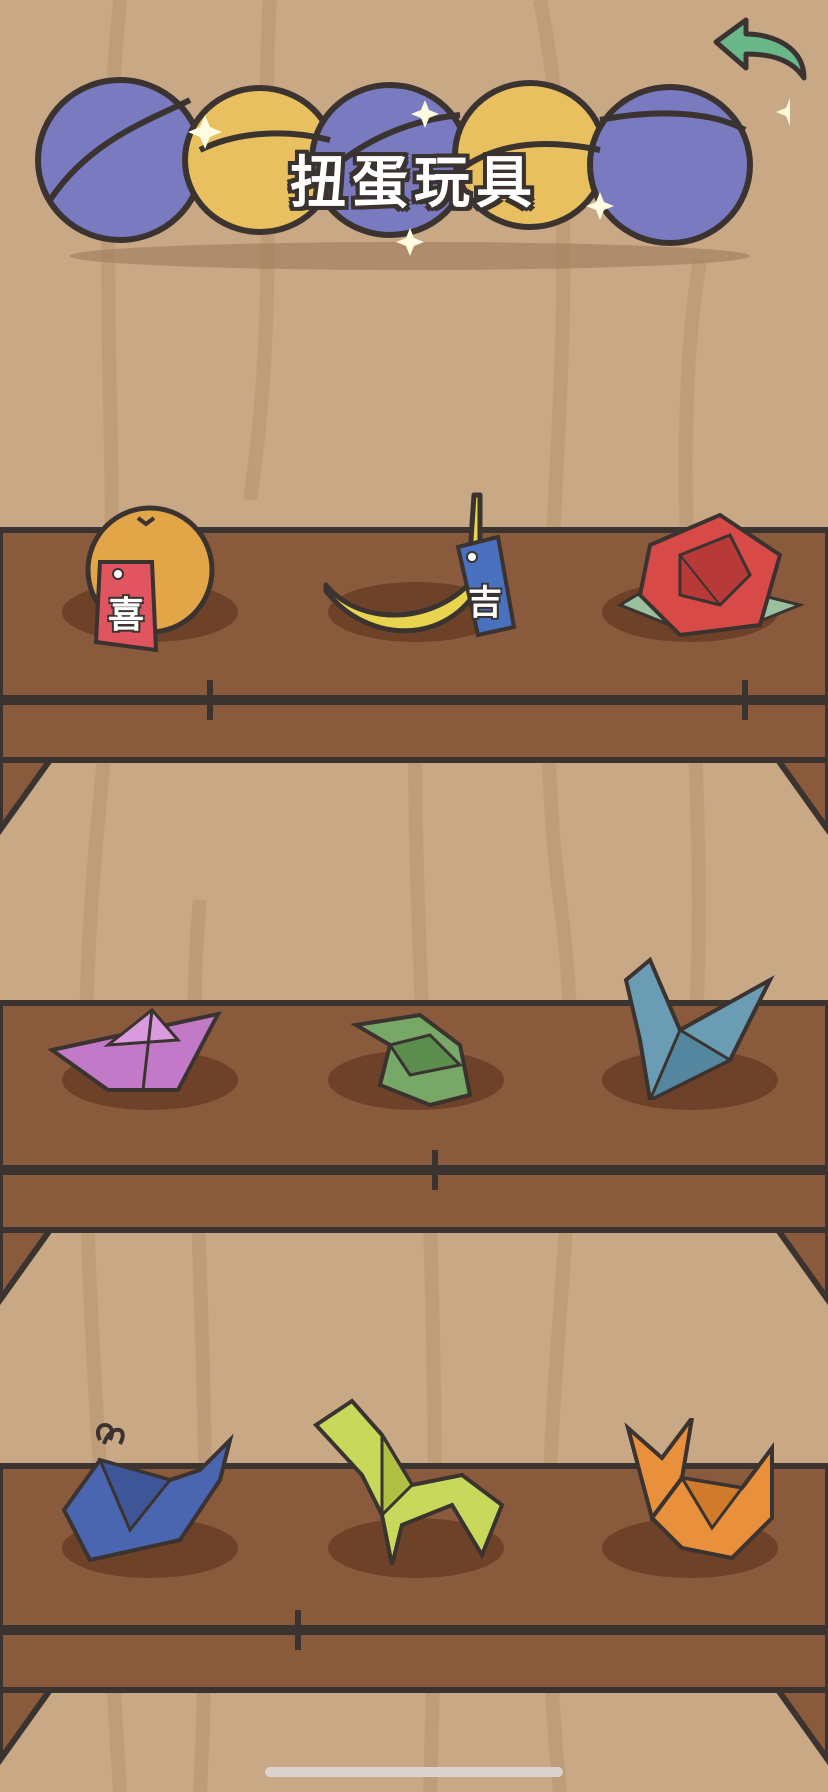  Describe the element at coordinates (414, 183) in the screenshot. I see `page-title: 扭蛋玩具` at that location.